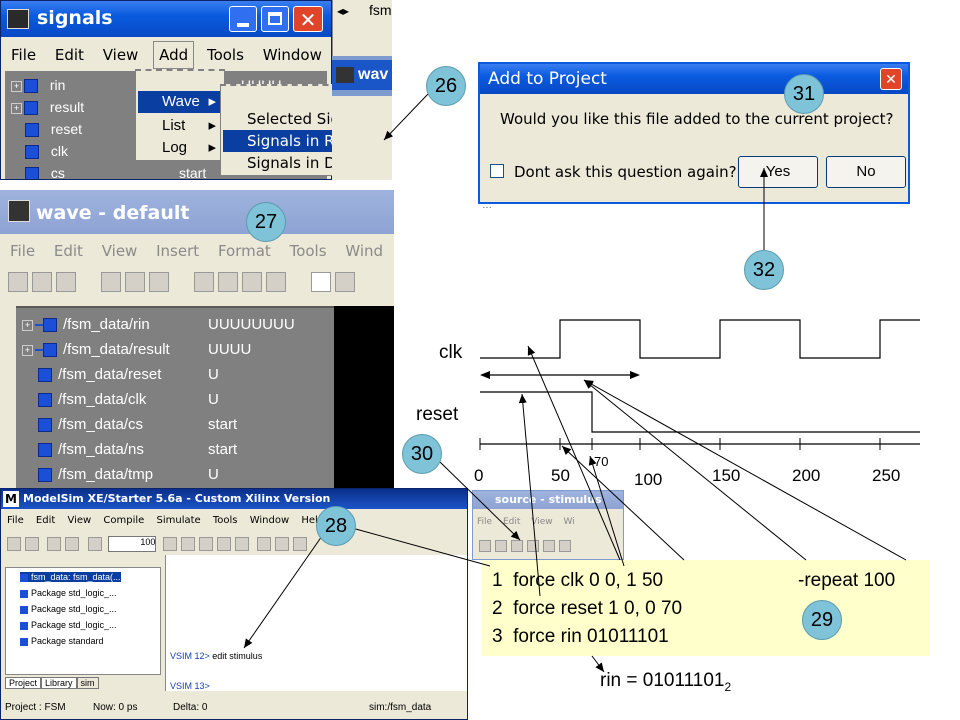 Image resolution: width=960 pixels, height=720 pixels. I want to click on tab-project: Project, so click(23, 683).